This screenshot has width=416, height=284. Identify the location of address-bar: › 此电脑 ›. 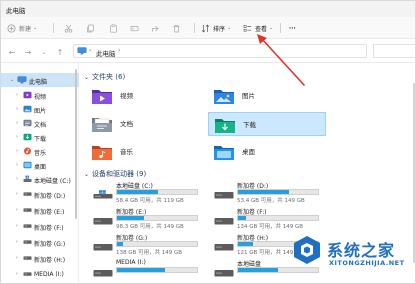
(220, 51).